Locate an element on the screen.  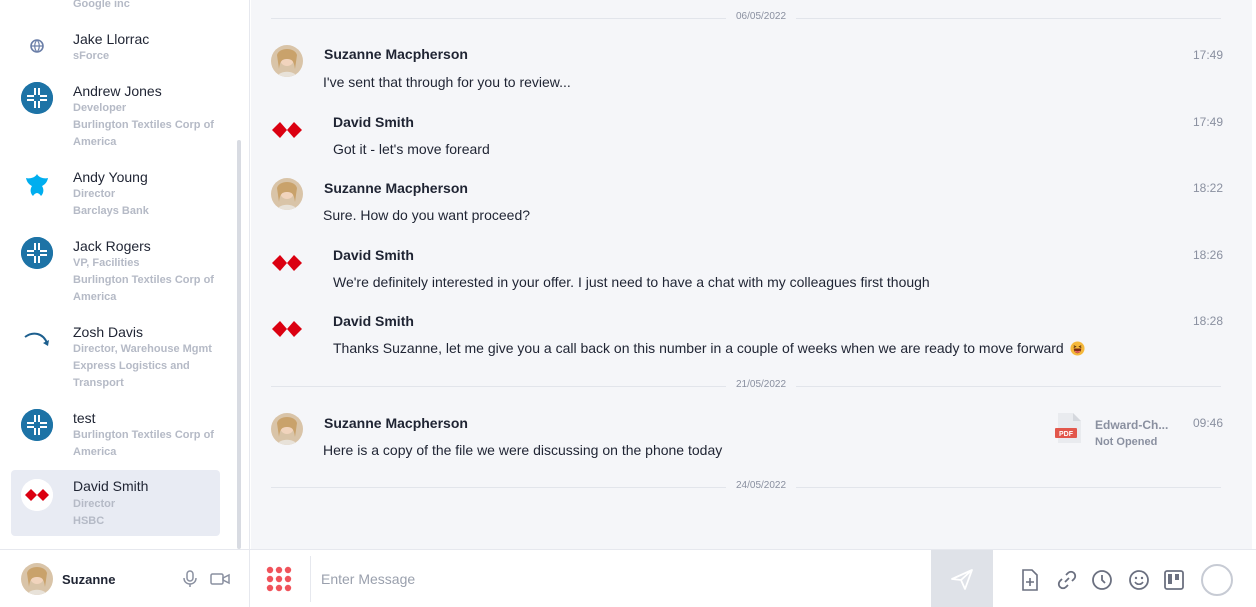
contact-title: Director is located at coordinates (94, 504).